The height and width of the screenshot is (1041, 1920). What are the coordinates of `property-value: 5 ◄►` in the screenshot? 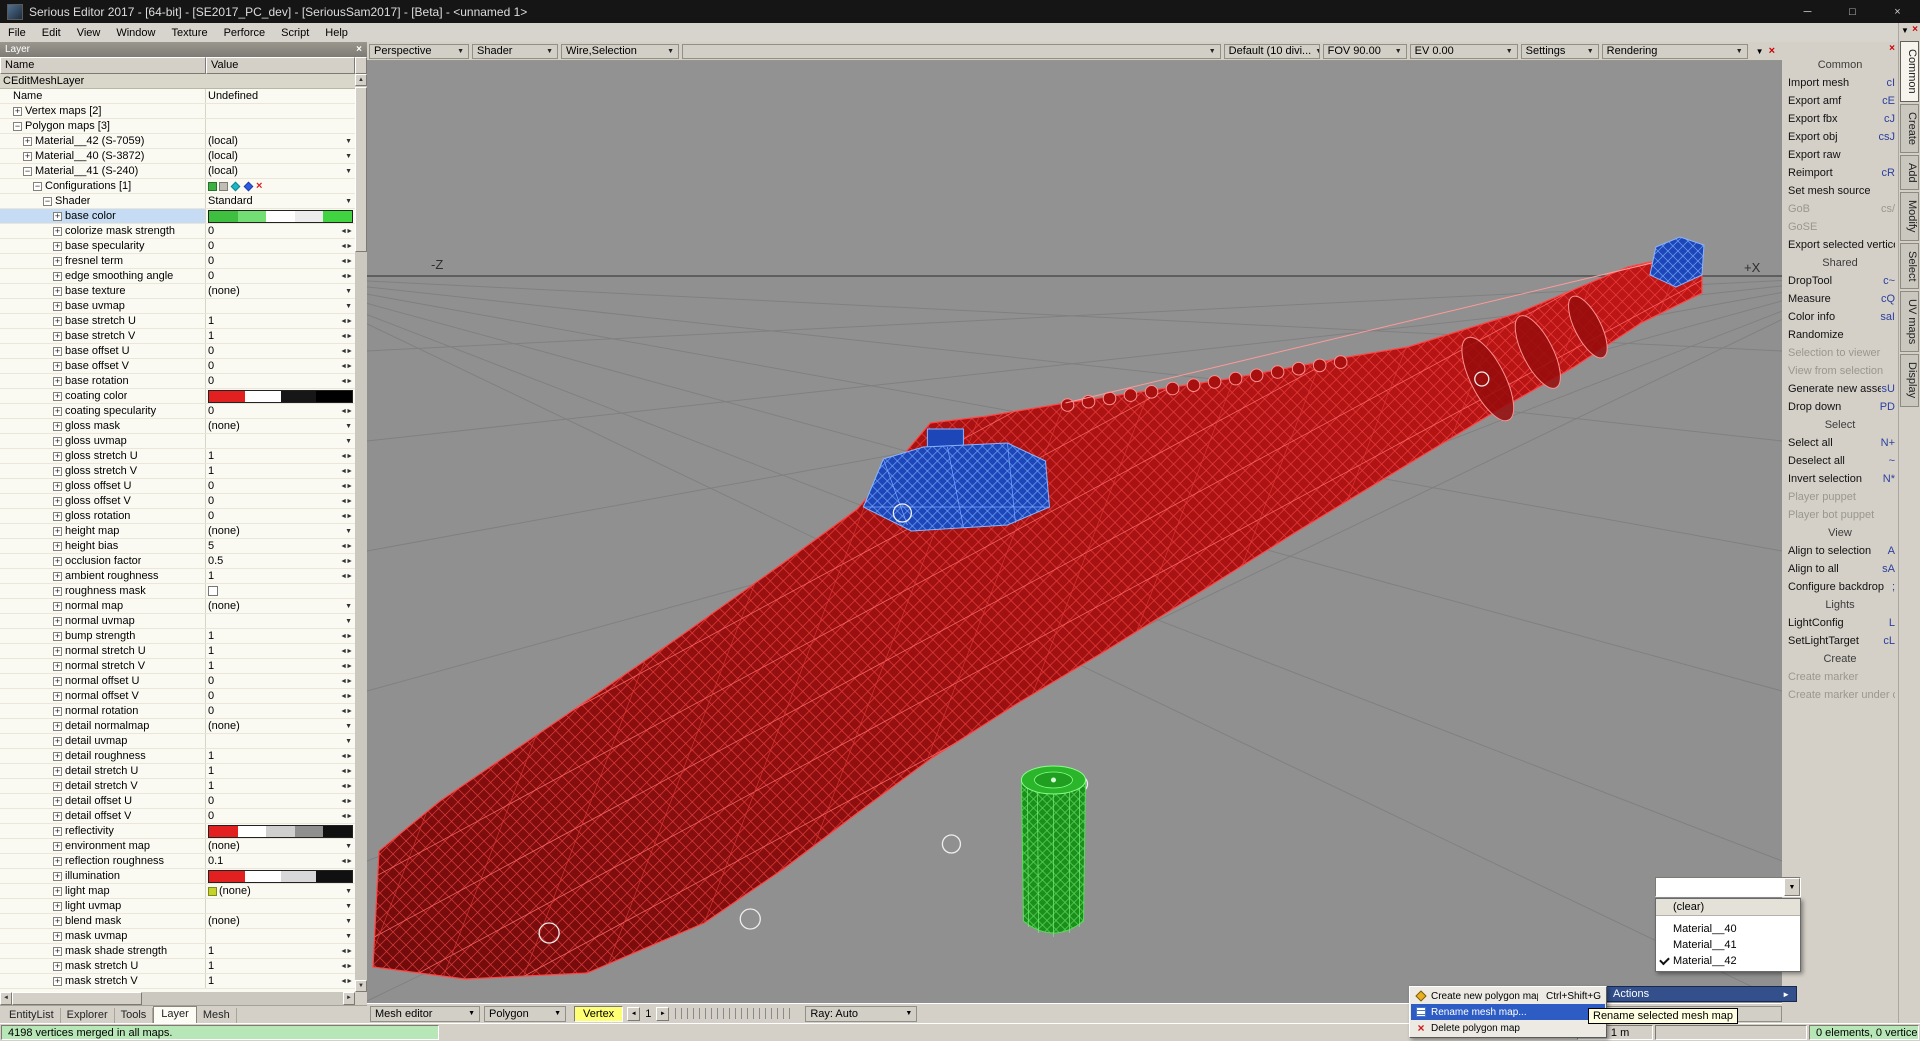 It's located at (280, 546).